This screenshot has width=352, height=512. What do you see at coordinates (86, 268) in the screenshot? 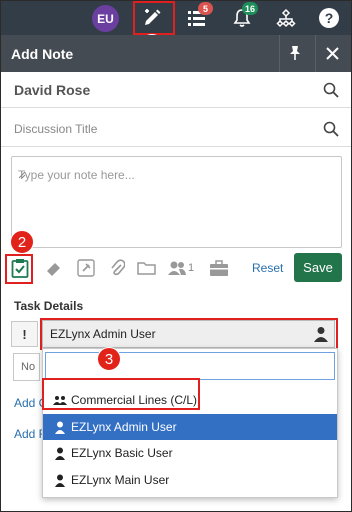
I see `pin-note-icon` at bounding box center [86, 268].